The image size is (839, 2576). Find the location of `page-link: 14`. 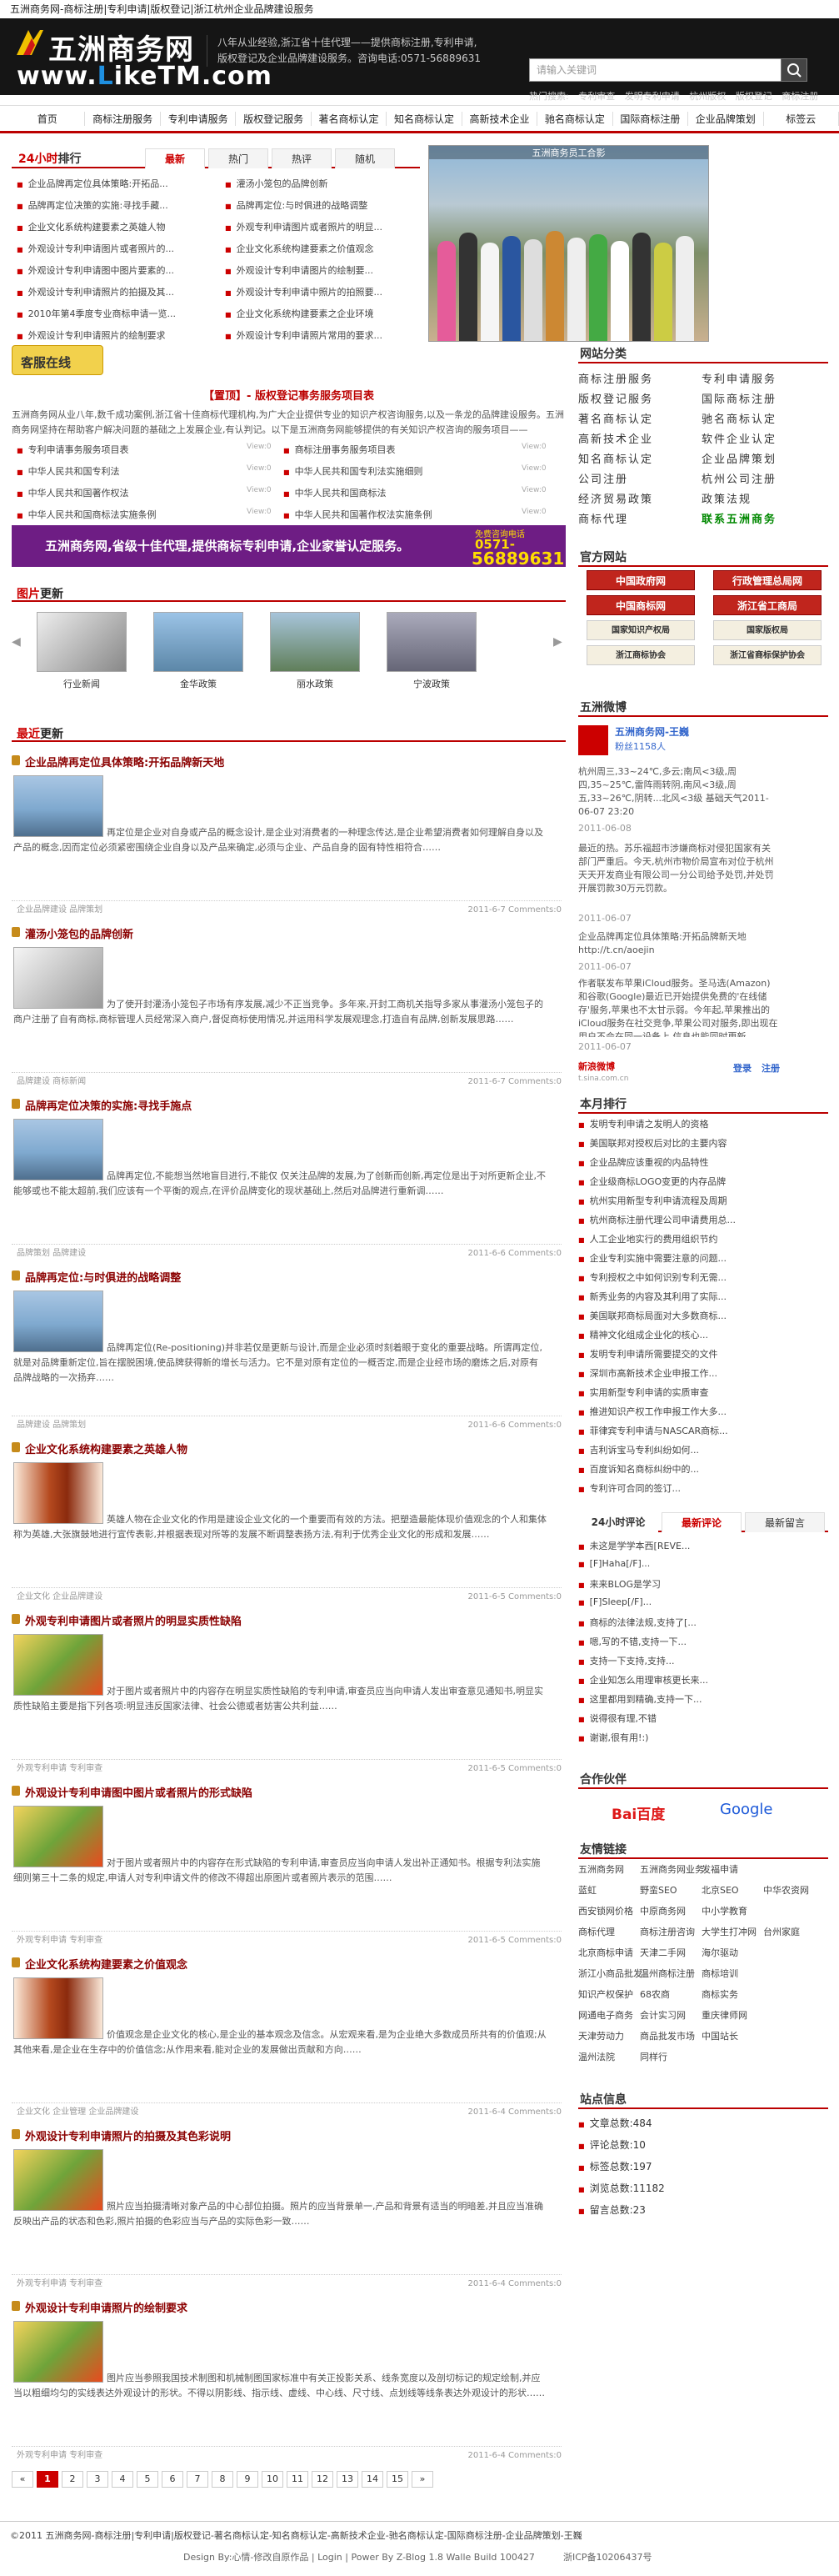

page-link: 14 is located at coordinates (372, 2479).